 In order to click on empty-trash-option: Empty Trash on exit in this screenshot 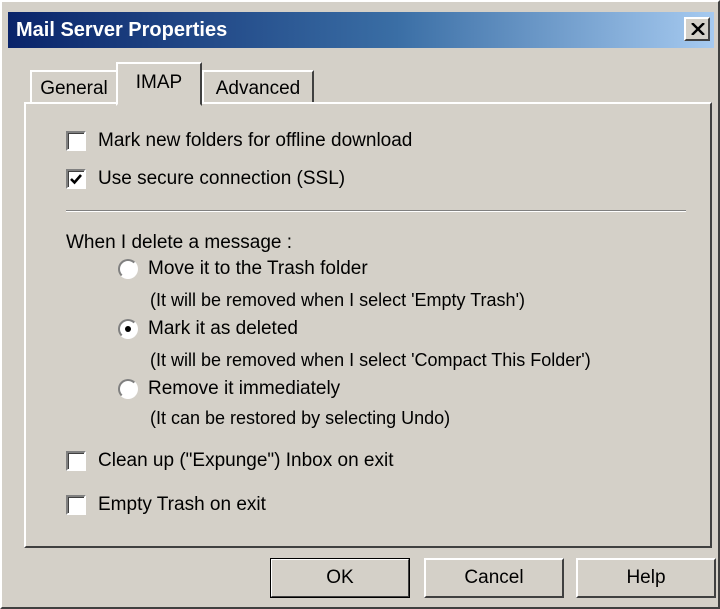, I will do `click(166, 505)`.